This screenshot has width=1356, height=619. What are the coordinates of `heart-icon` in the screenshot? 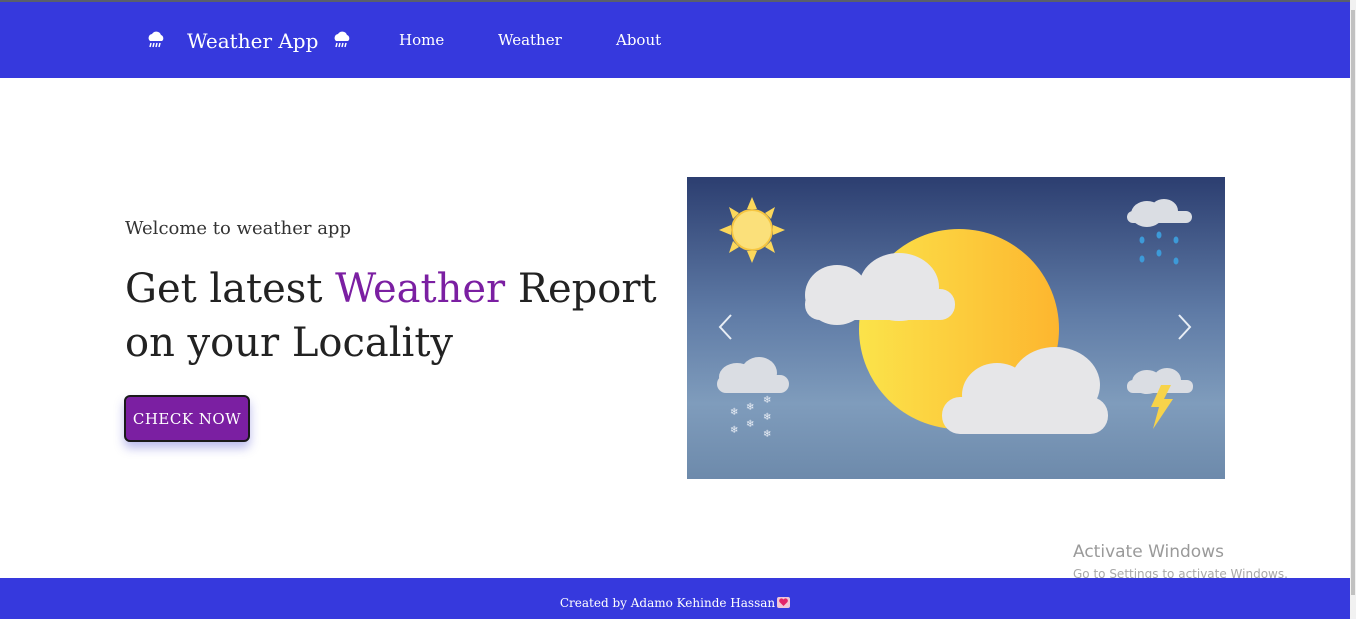 It's located at (784, 602).